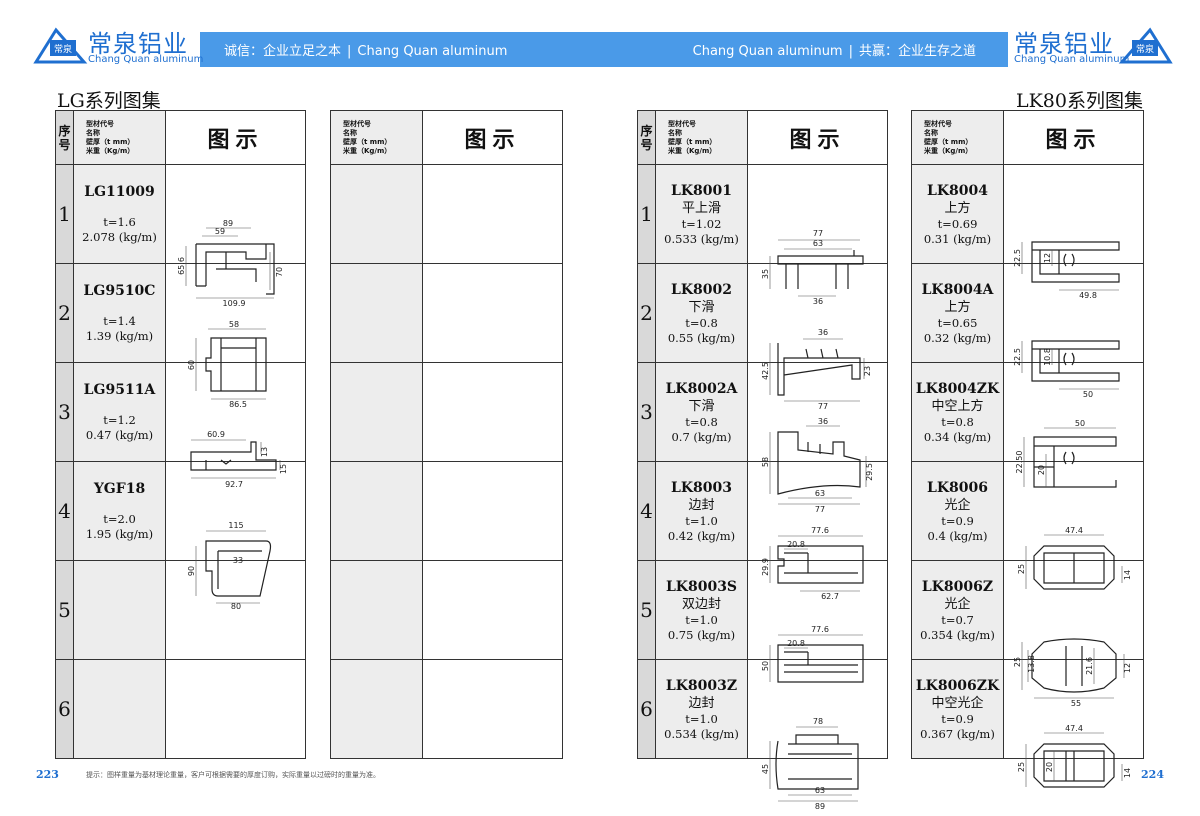 This screenshot has height=816, width=1200. I want to click on header-seq: 序号, so click(64, 137).